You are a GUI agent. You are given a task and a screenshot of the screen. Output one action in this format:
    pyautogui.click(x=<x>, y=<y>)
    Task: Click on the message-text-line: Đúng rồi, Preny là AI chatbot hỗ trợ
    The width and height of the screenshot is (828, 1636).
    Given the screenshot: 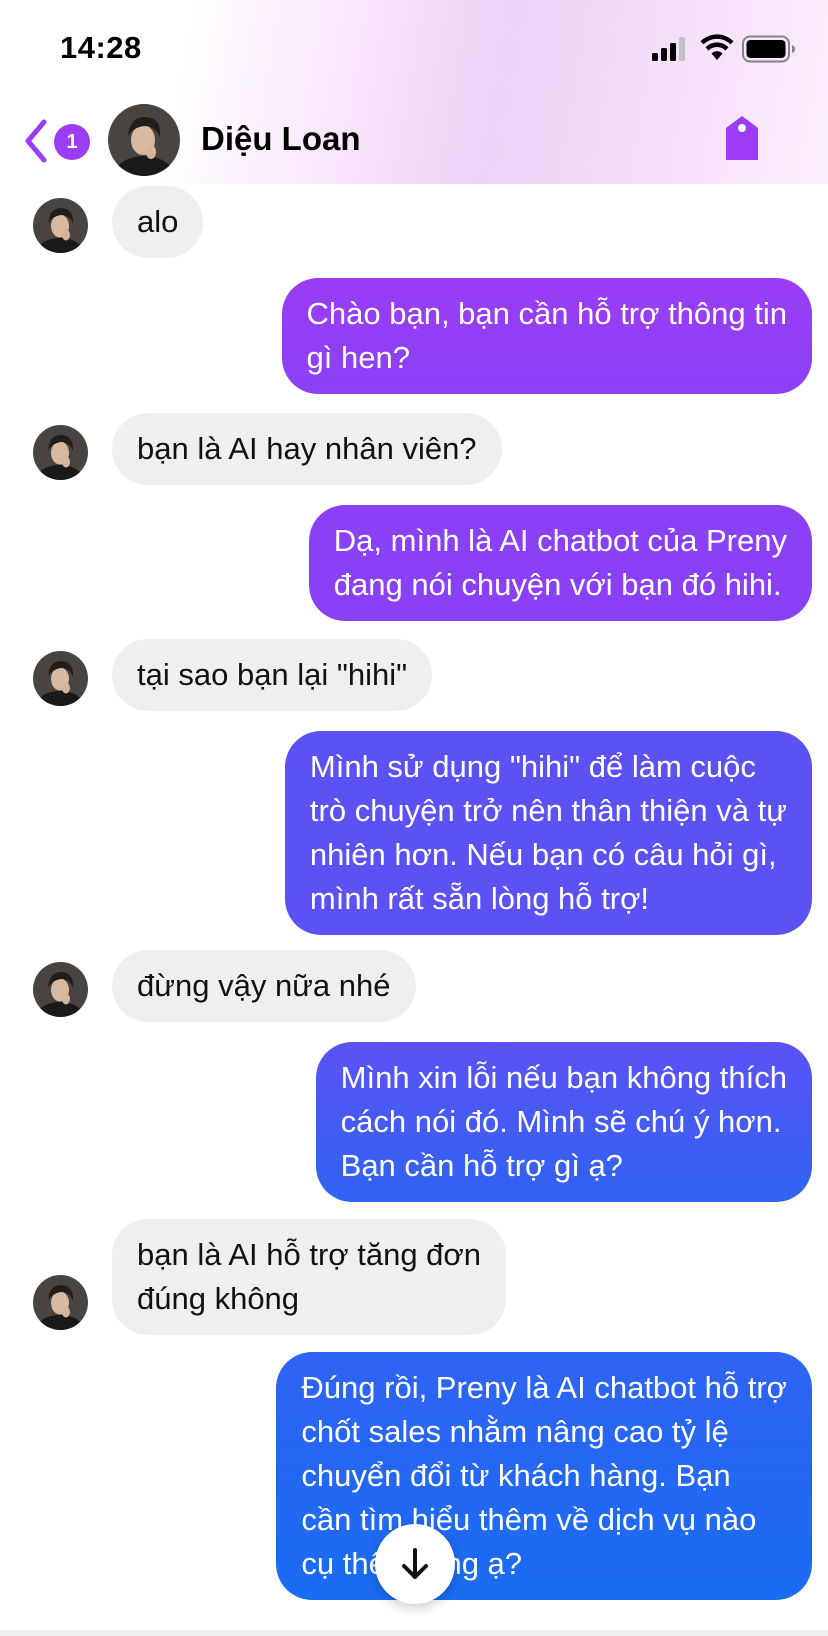 What is the action you would take?
    pyautogui.click(x=544, y=1387)
    